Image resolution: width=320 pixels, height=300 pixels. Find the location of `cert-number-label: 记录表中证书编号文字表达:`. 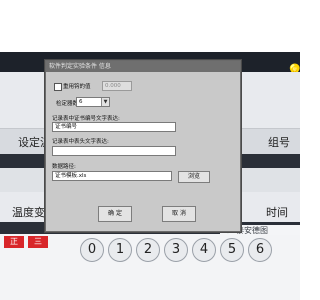

cert-number-label: 记录表中证书编号文字表达: is located at coordinates (86, 119).